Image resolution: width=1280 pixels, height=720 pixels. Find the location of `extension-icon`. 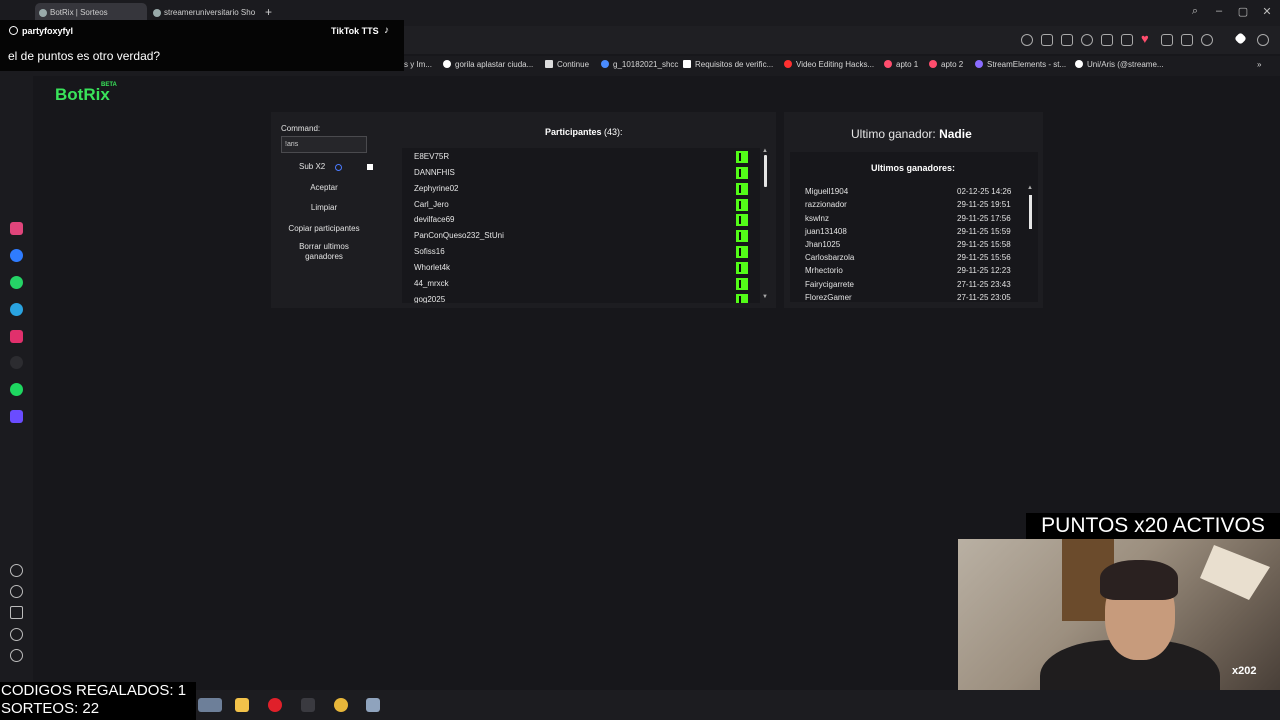

extension-icon is located at coordinates (1107, 40).